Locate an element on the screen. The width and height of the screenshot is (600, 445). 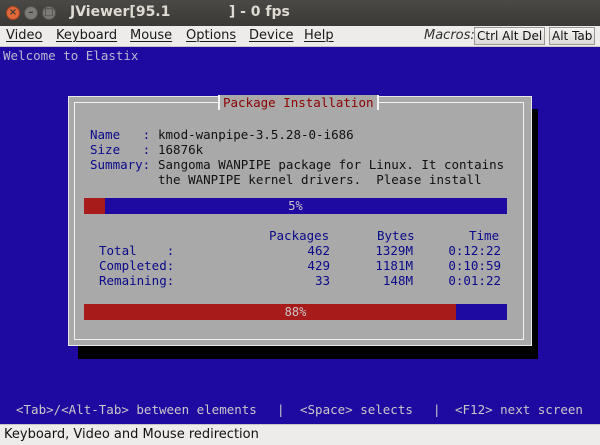
ctrl-alt-del-button: Ctrl Alt Del is located at coordinates (510, 36).